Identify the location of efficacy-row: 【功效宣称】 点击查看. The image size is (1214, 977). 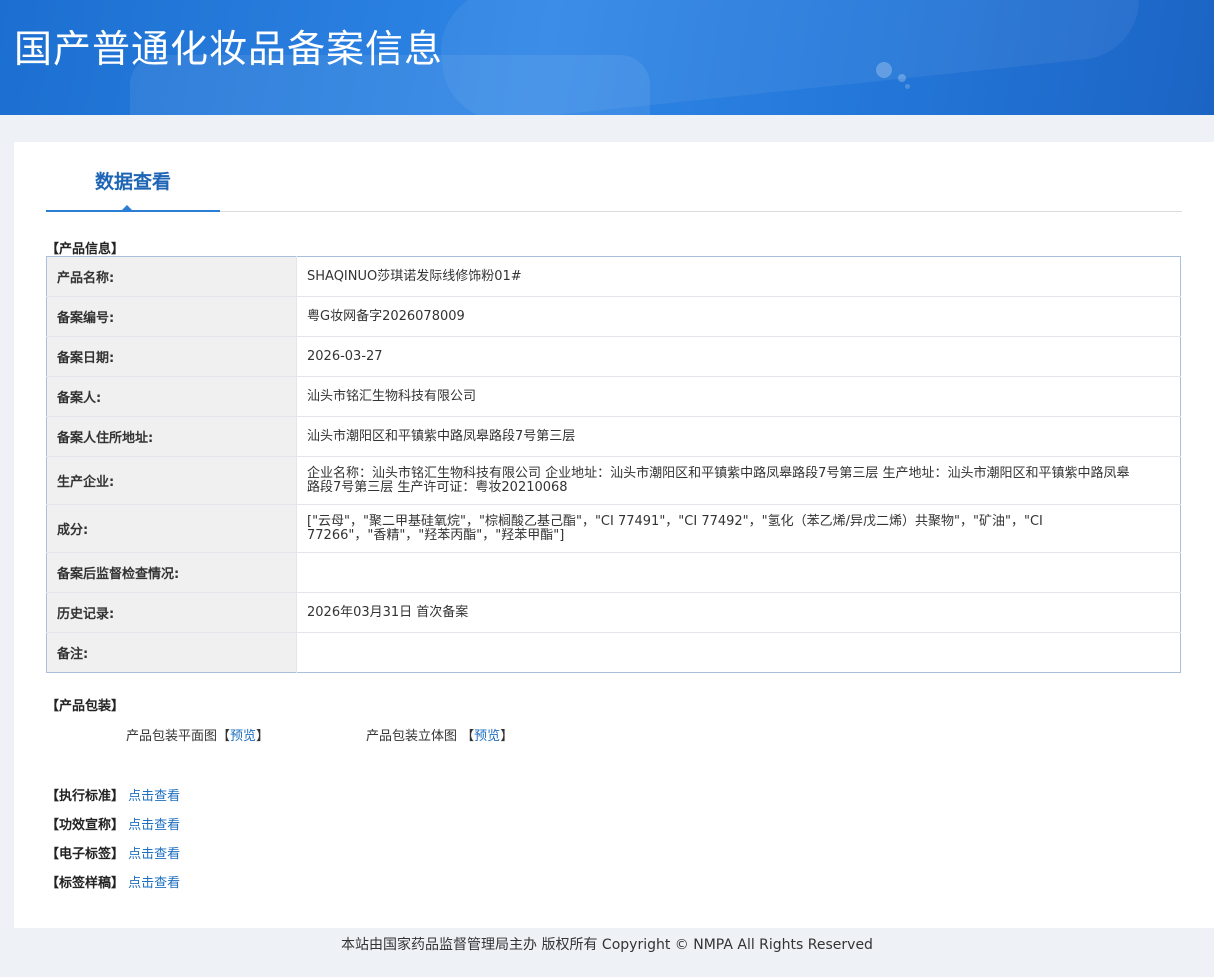
(113, 823).